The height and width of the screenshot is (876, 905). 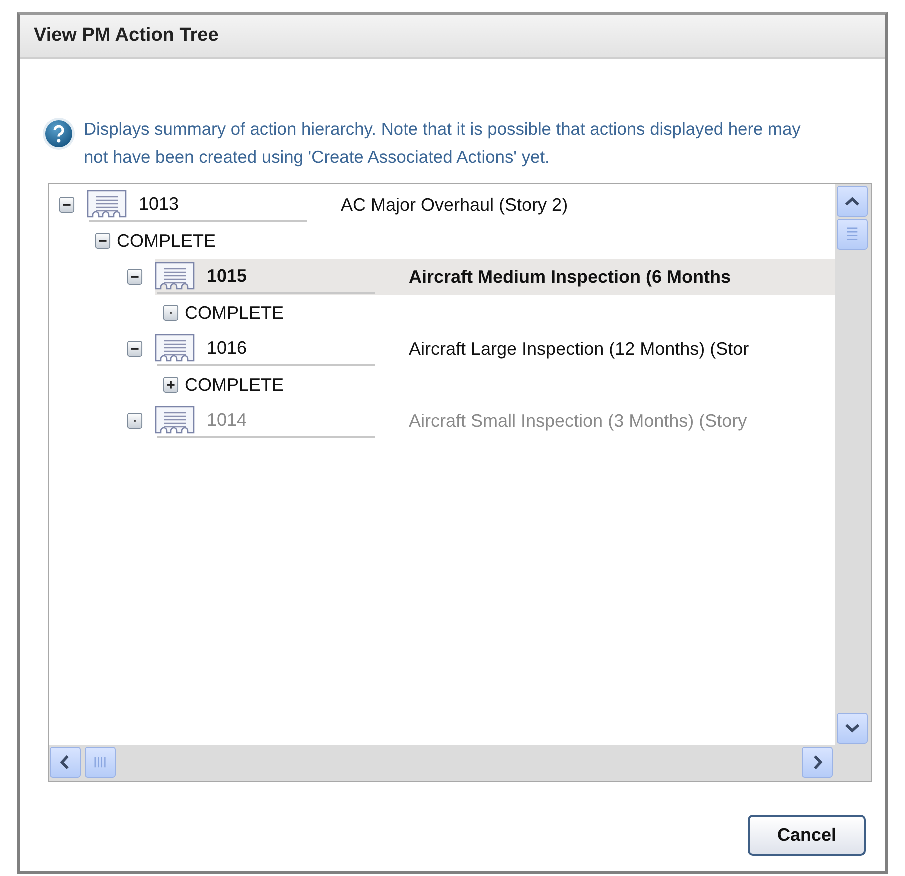 What do you see at coordinates (570, 277) in the screenshot?
I see `action-description: Aircraft Medium Inspection (6 Months` at bounding box center [570, 277].